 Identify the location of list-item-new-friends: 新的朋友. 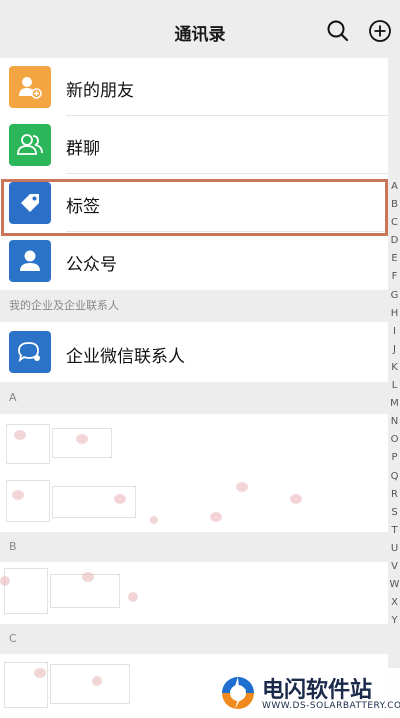
(194, 87).